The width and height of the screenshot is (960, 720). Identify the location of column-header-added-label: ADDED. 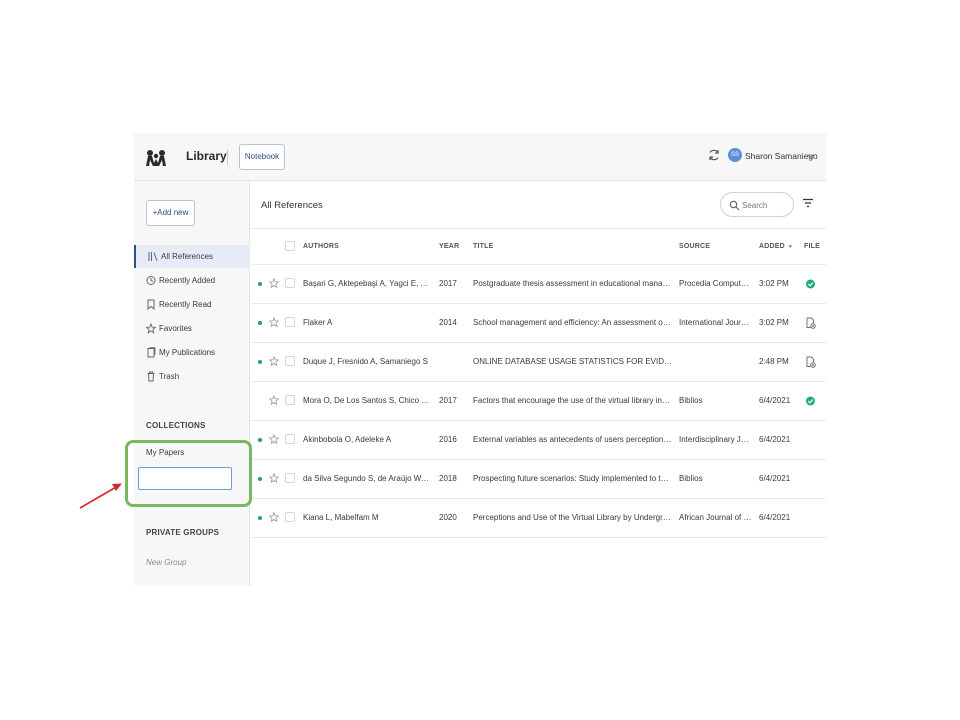
(772, 246).